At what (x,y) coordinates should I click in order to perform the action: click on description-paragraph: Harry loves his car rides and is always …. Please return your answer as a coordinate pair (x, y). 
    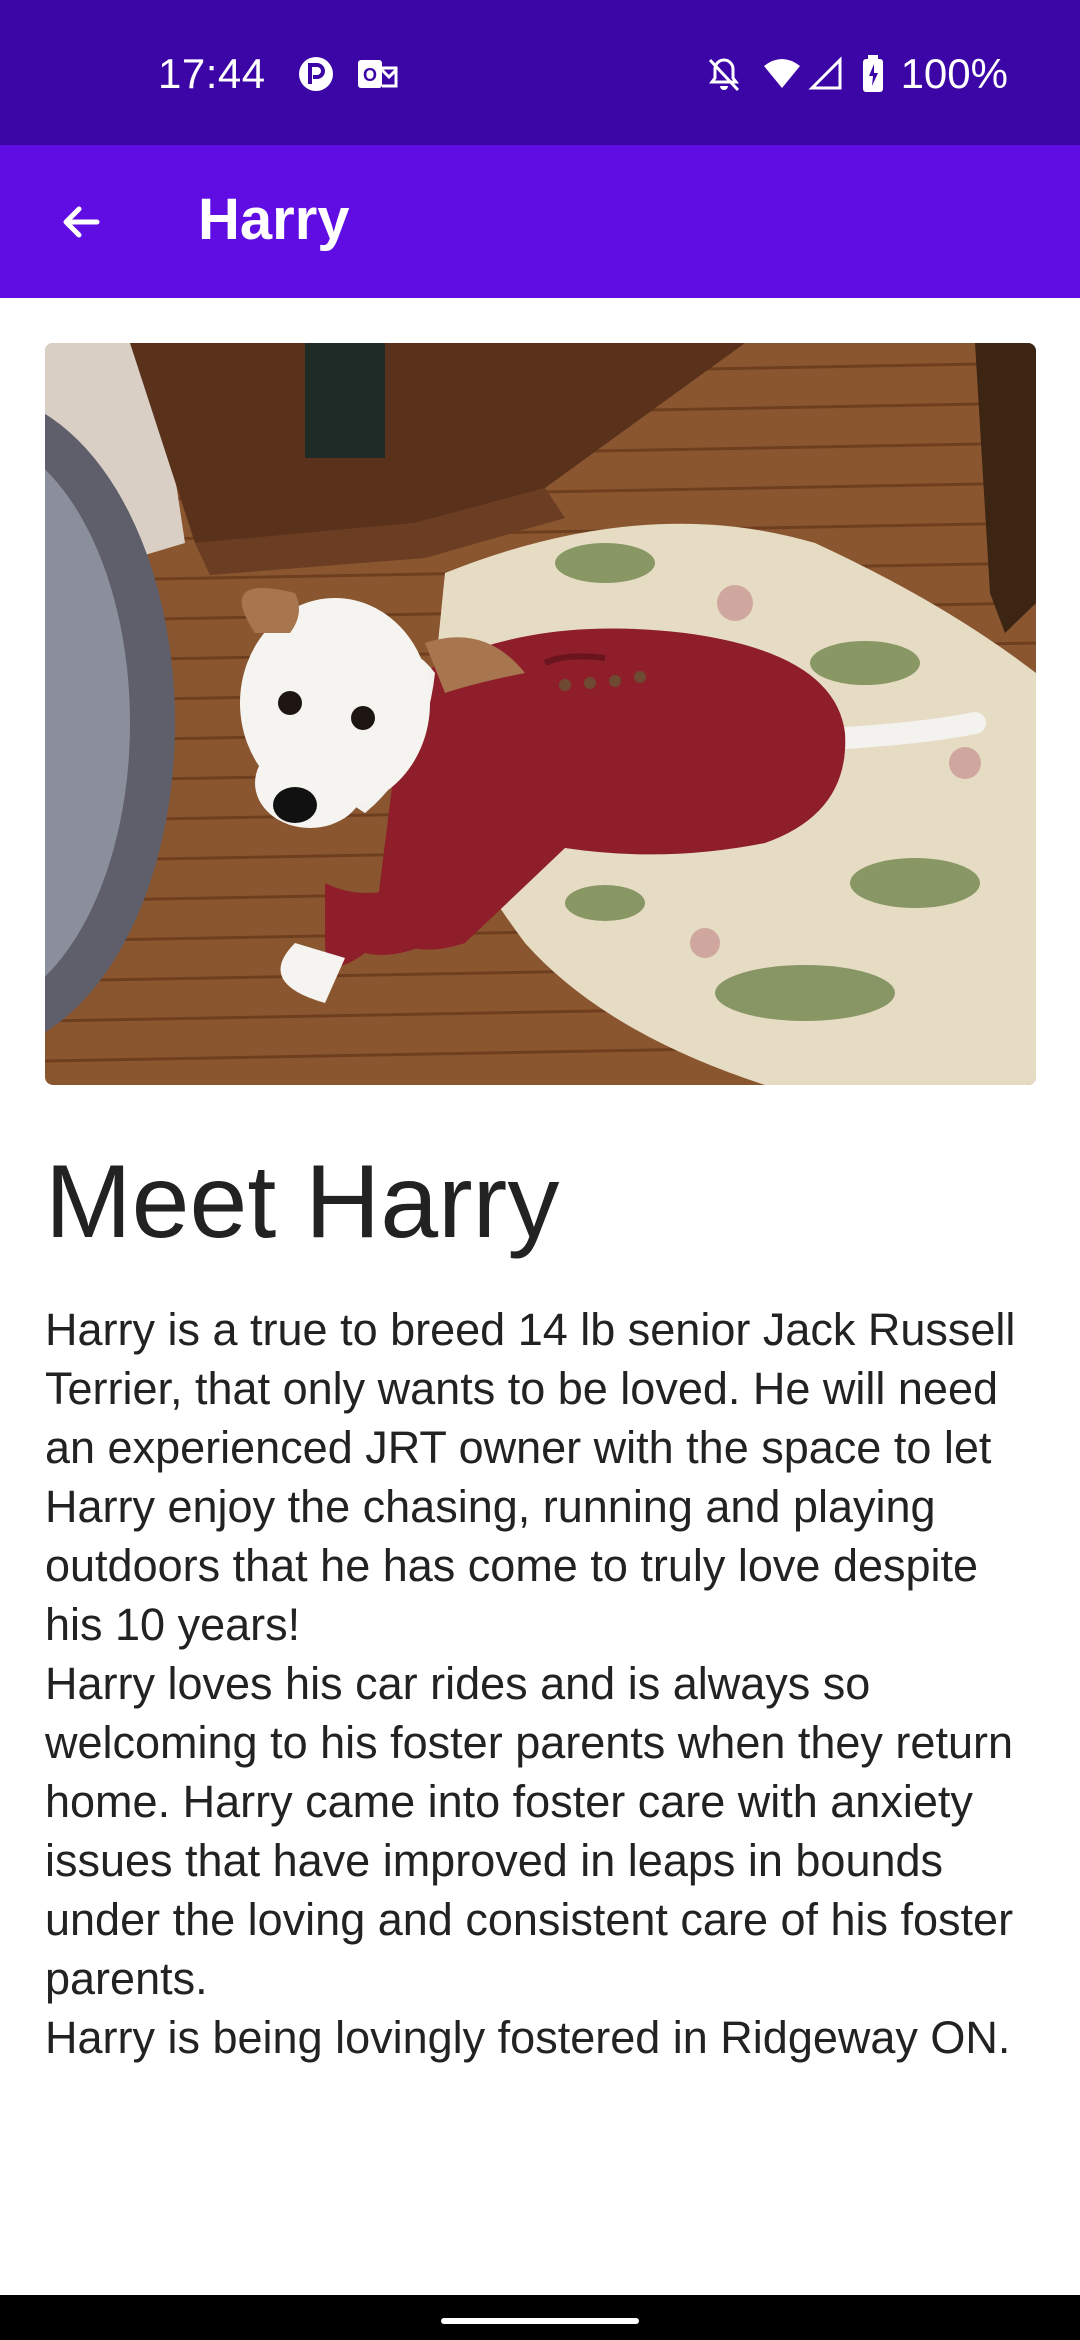
    Looking at the image, I should click on (529, 1831).